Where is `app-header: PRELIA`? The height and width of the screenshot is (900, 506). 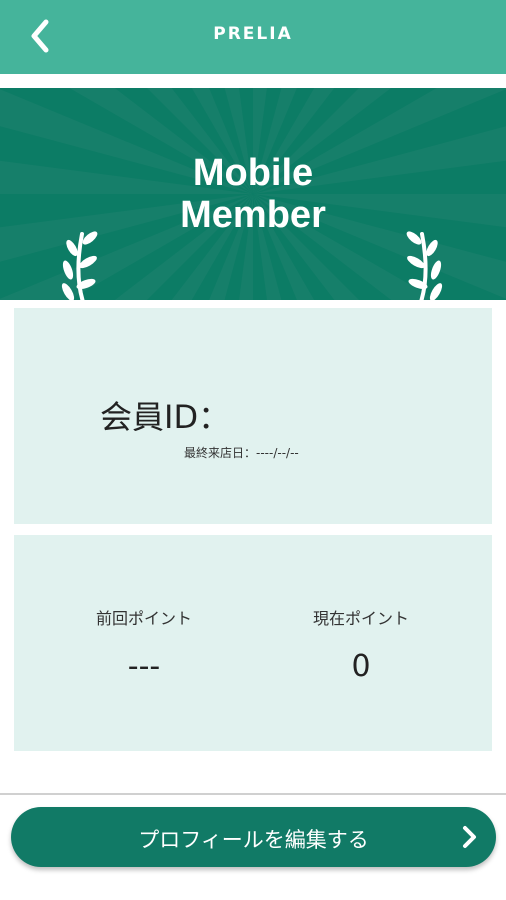 app-header: PRELIA is located at coordinates (253, 37).